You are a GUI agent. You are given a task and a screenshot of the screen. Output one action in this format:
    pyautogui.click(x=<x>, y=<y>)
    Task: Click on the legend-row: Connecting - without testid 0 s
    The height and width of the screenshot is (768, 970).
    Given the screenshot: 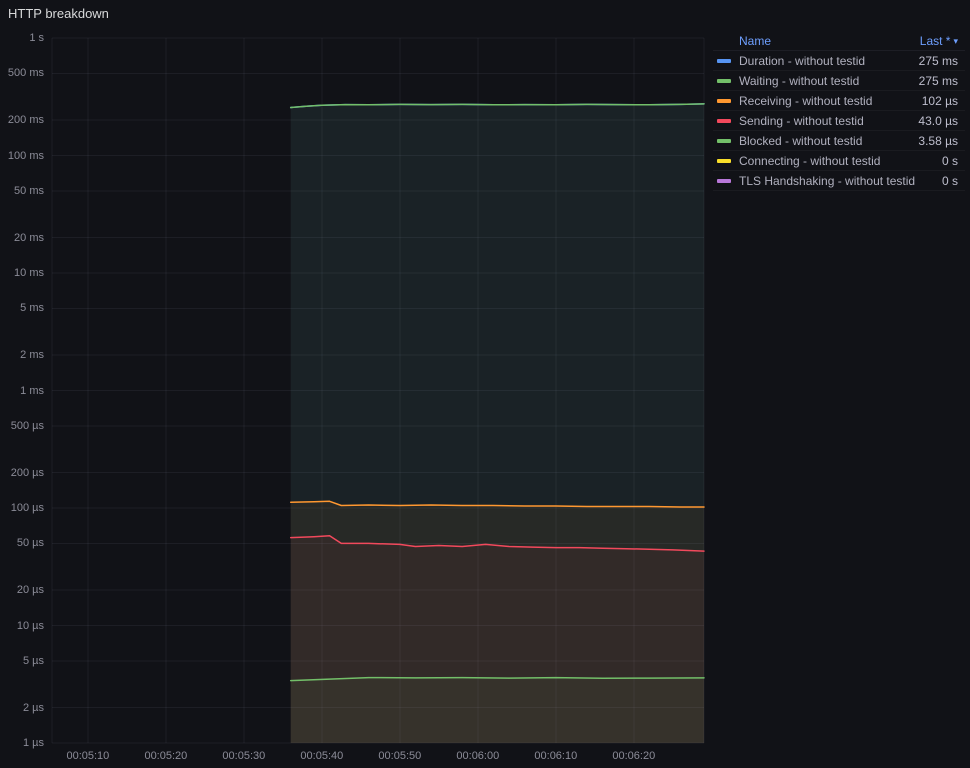 What is the action you would take?
    pyautogui.click(x=839, y=161)
    